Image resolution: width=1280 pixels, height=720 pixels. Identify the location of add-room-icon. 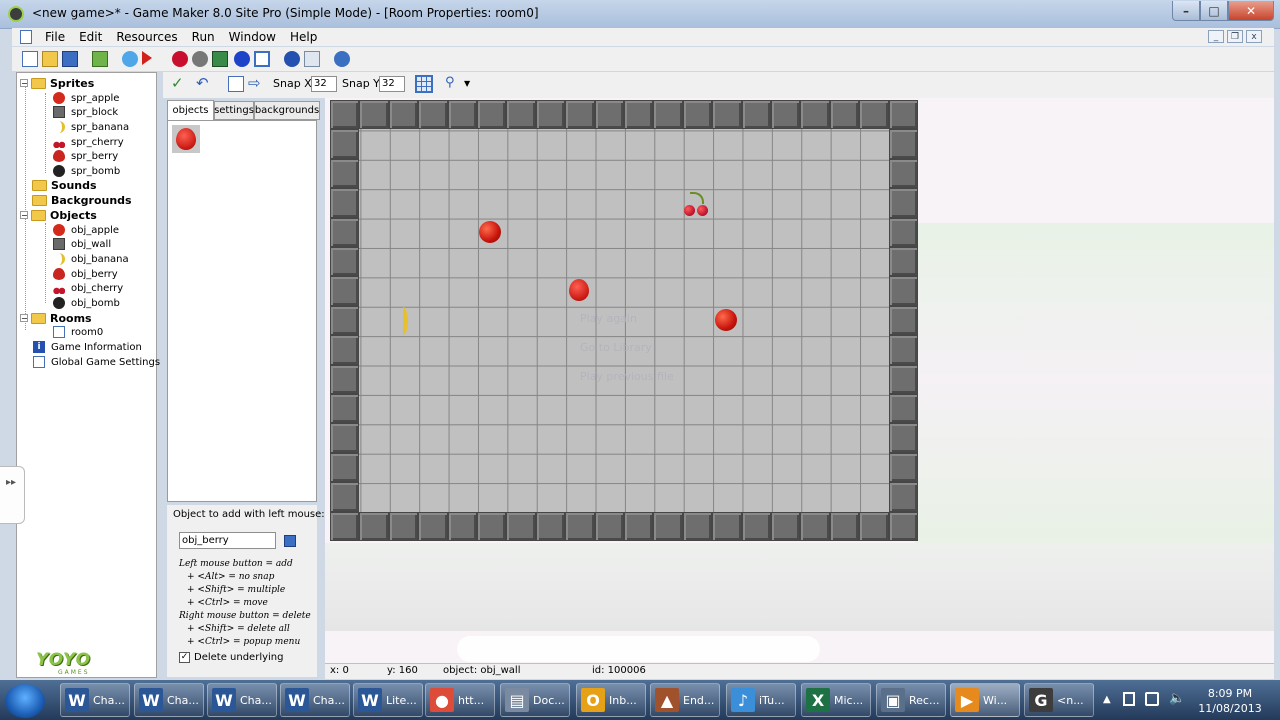
(262, 59).